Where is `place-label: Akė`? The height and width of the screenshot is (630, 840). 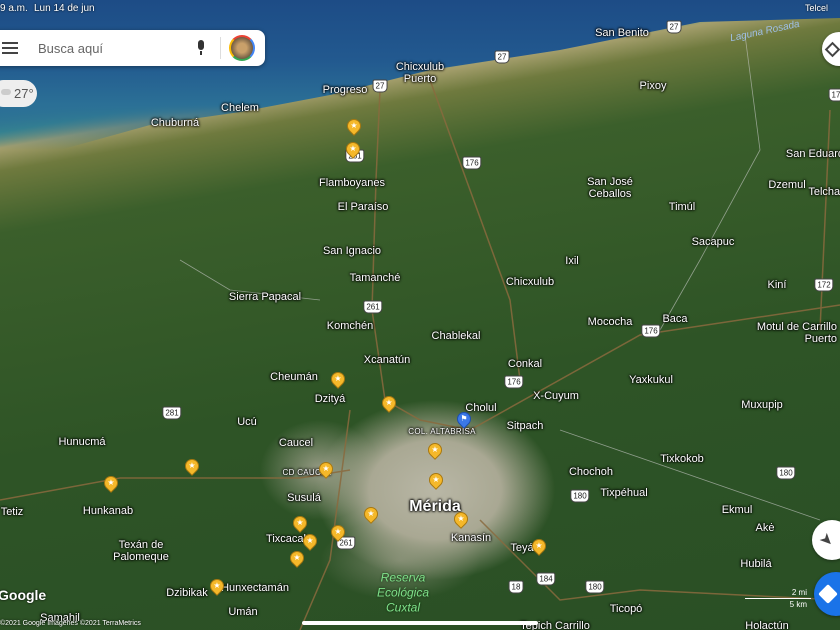
place-label: Akė is located at coordinates (765, 528).